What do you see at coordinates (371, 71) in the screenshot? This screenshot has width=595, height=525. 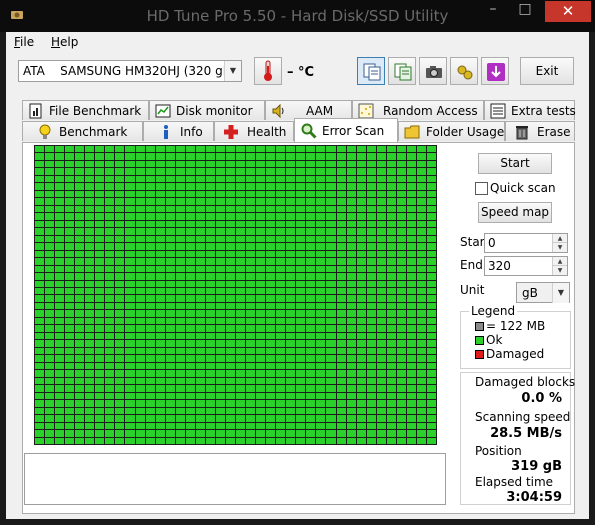 I see `copy-text-button` at bounding box center [371, 71].